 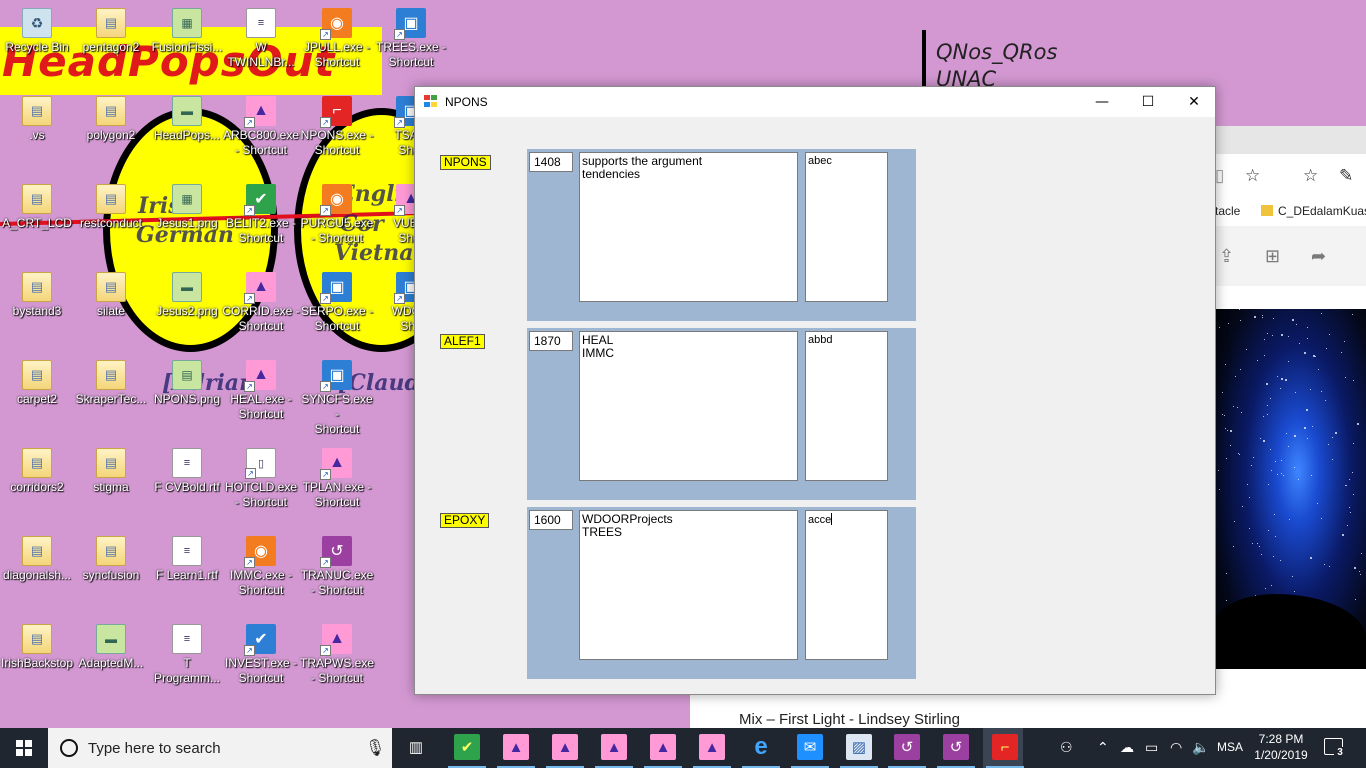 What do you see at coordinates (111, 559) in the screenshot?
I see `desktop-icon: ▤ syncfusion` at bounding box center [111, 559].